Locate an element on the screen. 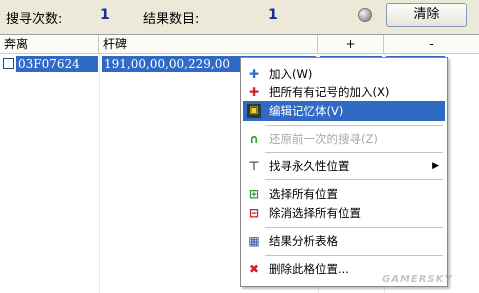 The image size is (479, 293). menu-item-undo-search: ∩ 还原前一次的搜寻(Z) is located at coordinates (344, 139).